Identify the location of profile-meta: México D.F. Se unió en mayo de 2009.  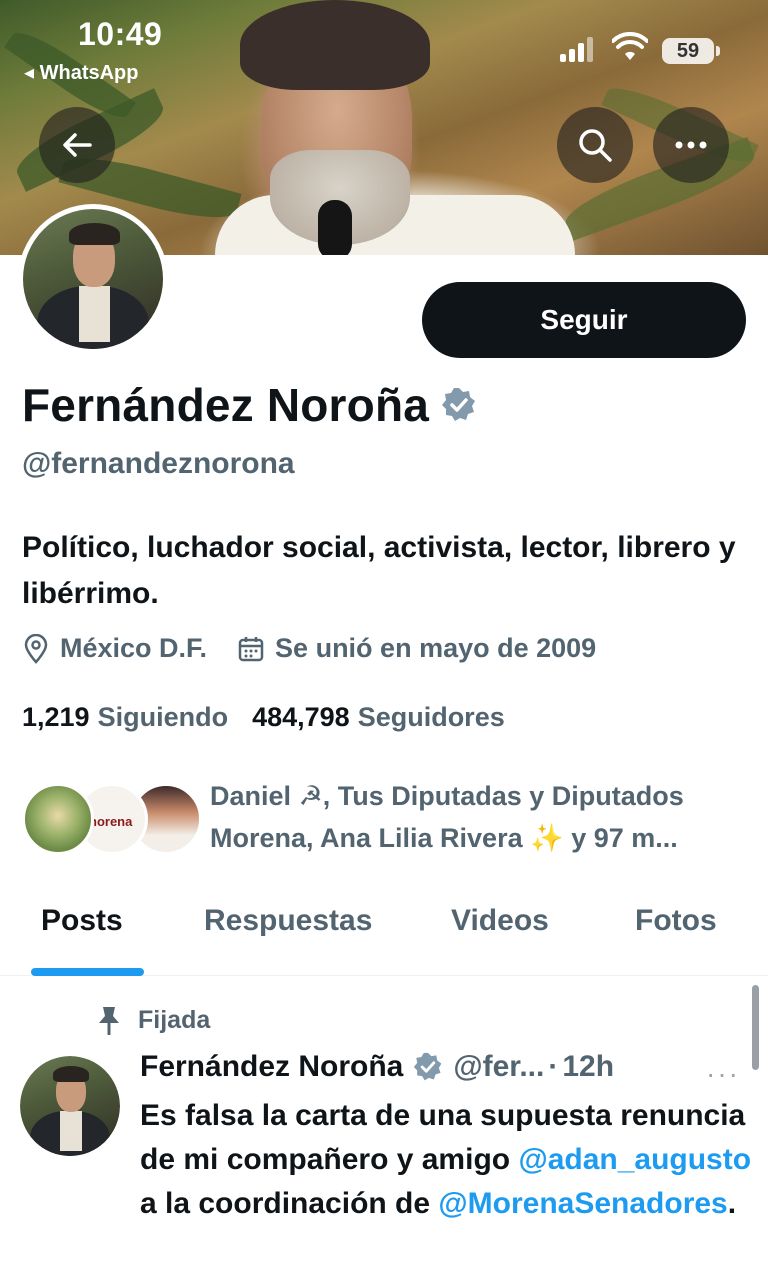
(324, 648).